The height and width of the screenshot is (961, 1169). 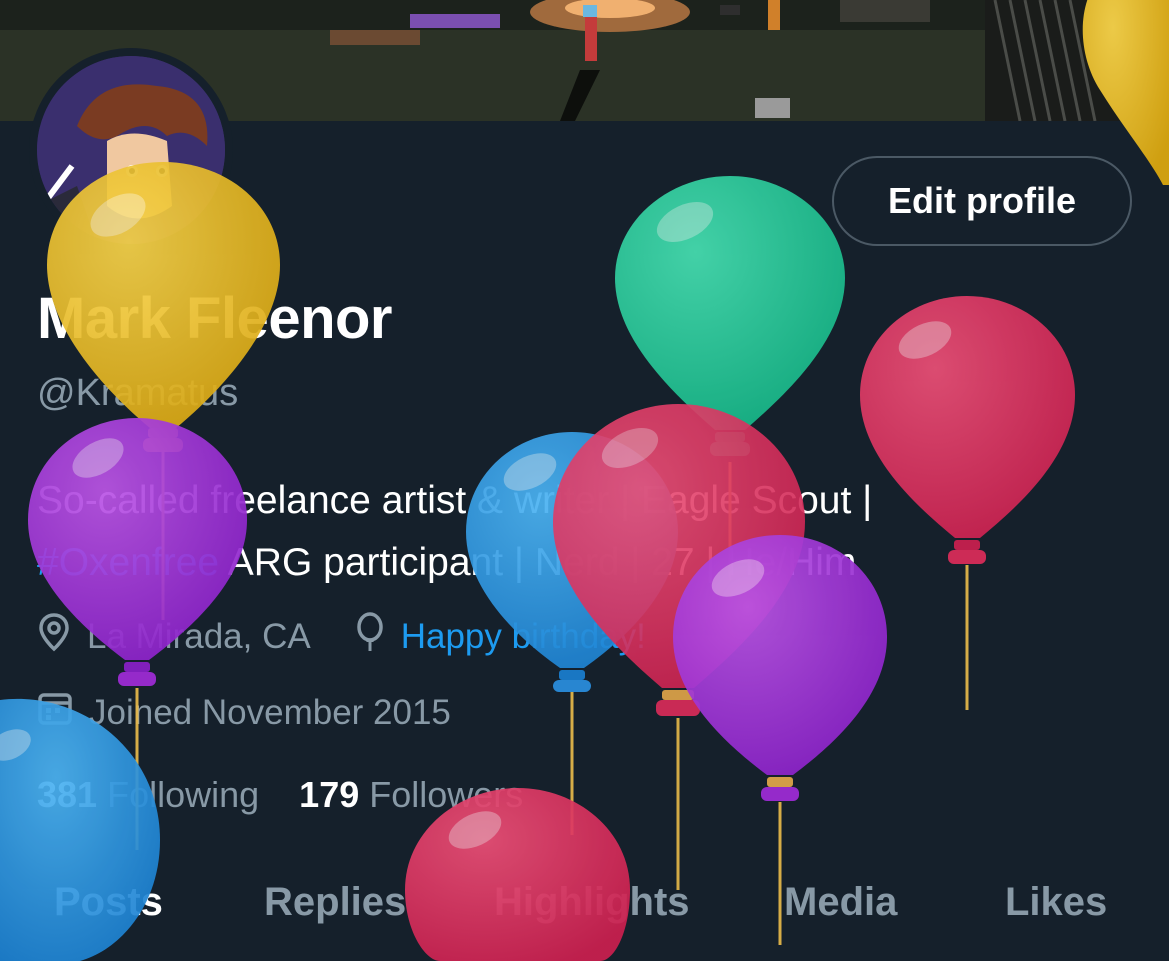 What do you see at coordinates (538, 562) in the screenshot?
I see `bio-text-continued: ARG participant | Nerd | 27 | He/Him` at bounding box center [538, 562].